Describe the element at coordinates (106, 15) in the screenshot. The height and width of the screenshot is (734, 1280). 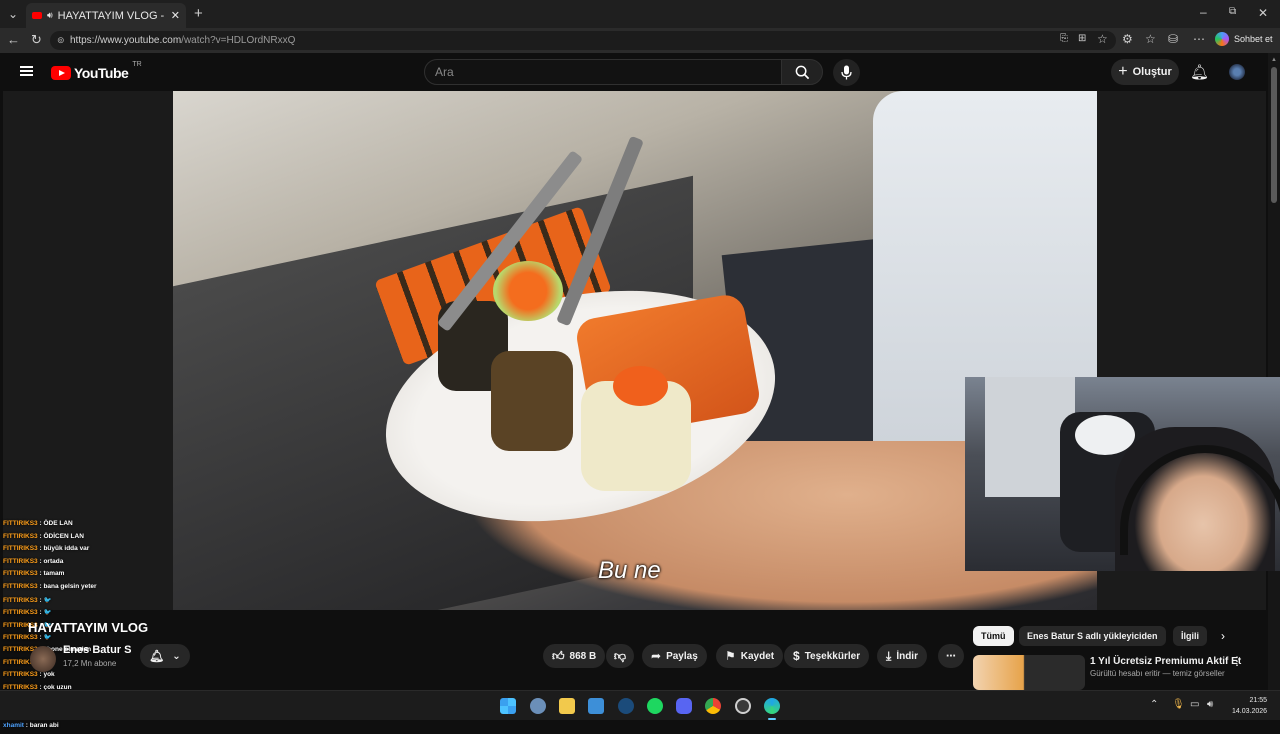
I see `browser-tab: 🔊︎ HAYATTAYIM VLOG - YouTube ✕` at that location.